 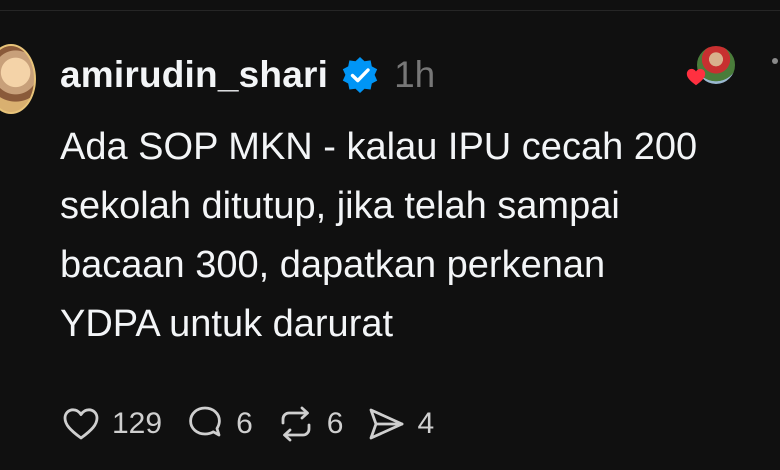 What do you see at coordinates (360, 75) in the screenshot?
I see `verified-badge-icon` at bounding box center [360, 75].